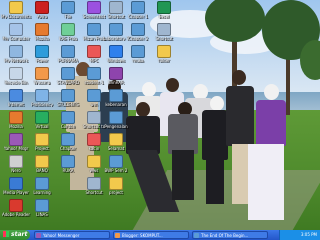 The width and height of the screenshot is (320, 240). Describe the element at coordinates (116, 51) in the screenshot. I see `windows-icon` at that location.